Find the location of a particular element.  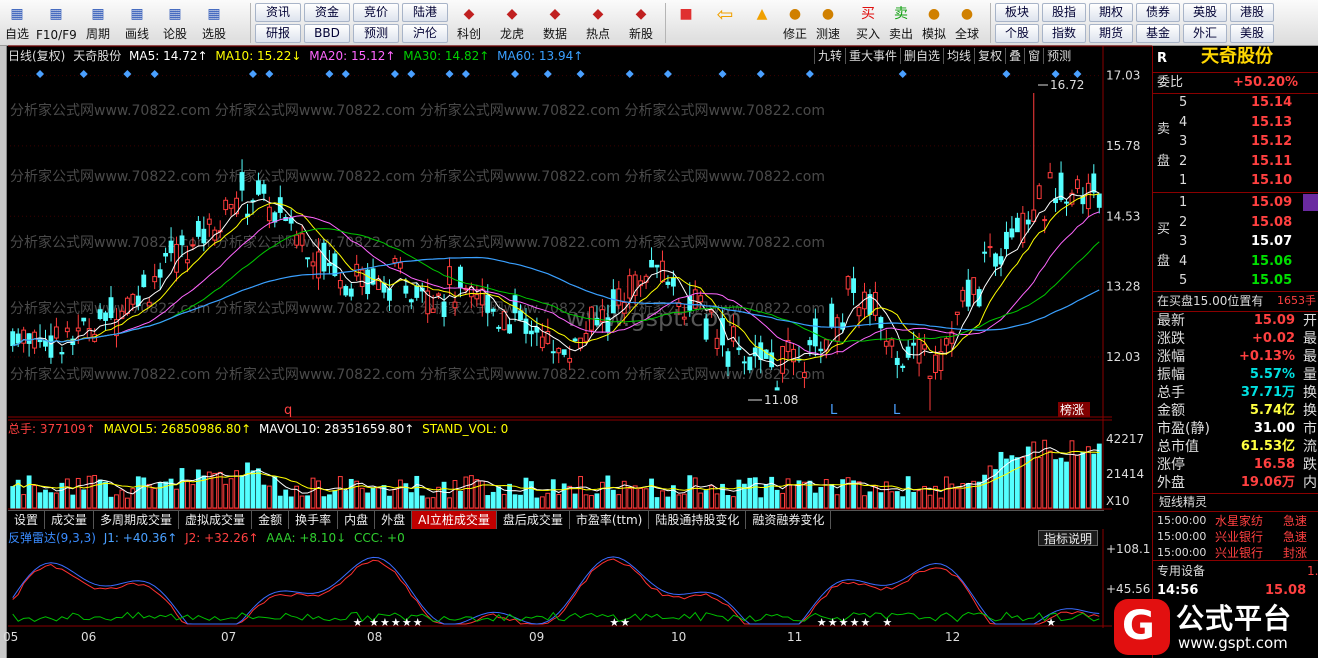

chart-tool-button: 预测 is located at coordinates (1058, 56).